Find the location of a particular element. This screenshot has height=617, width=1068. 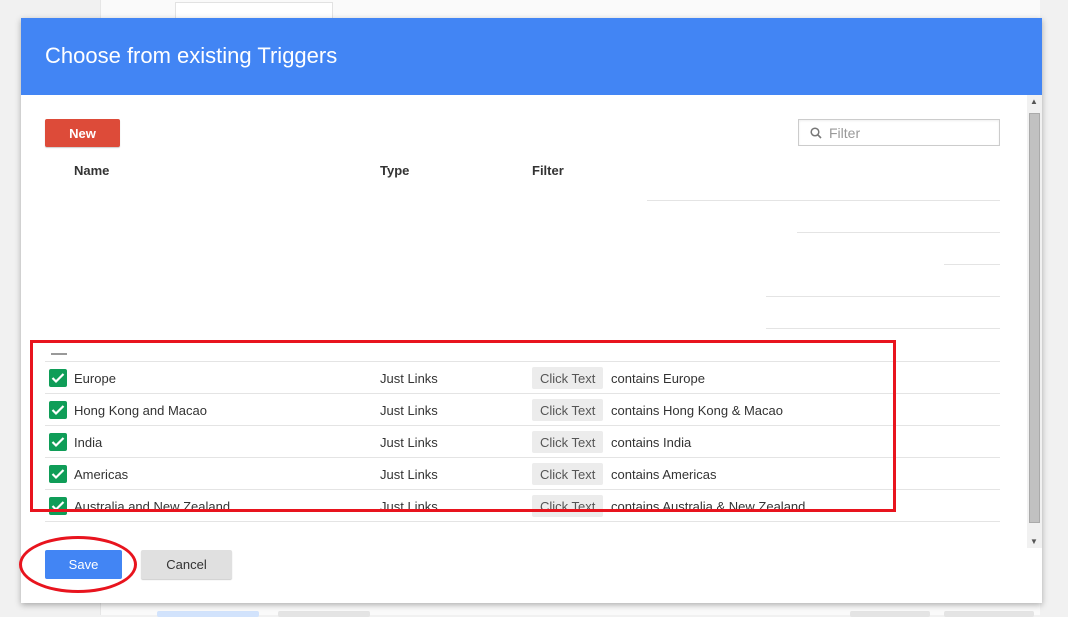

filter-input: Filter is located at coordinates (899, 132).